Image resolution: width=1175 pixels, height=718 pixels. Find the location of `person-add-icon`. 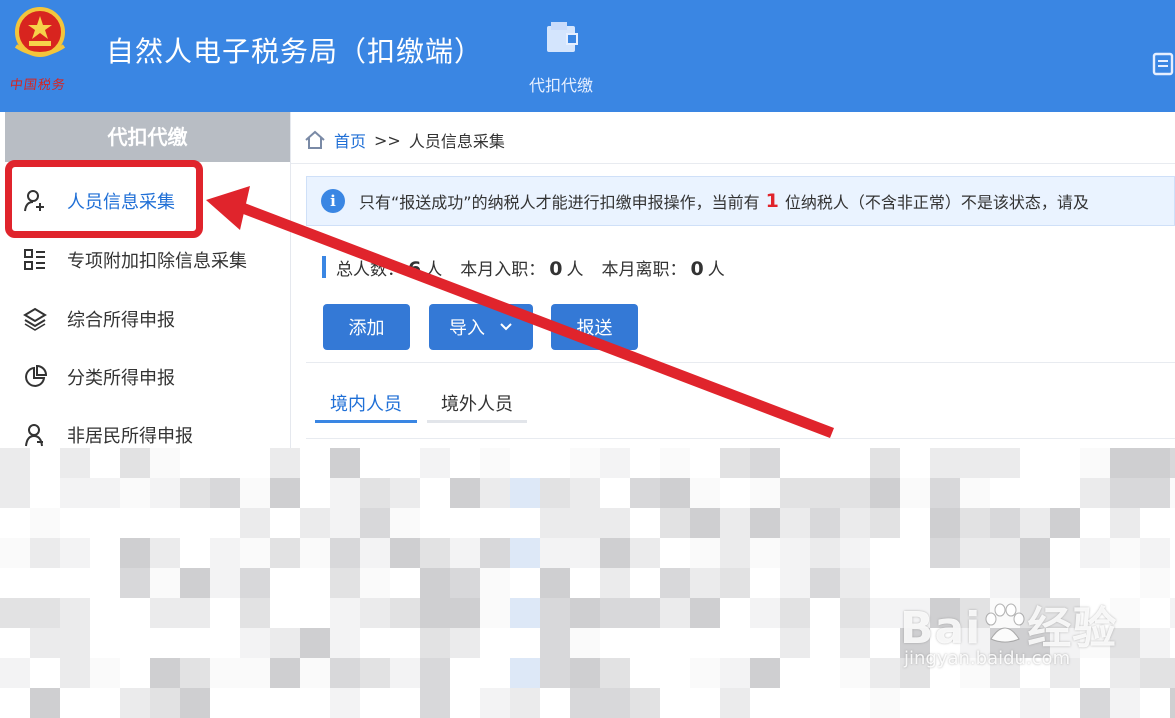

person-add-icon is located at coordinates (36, 201).